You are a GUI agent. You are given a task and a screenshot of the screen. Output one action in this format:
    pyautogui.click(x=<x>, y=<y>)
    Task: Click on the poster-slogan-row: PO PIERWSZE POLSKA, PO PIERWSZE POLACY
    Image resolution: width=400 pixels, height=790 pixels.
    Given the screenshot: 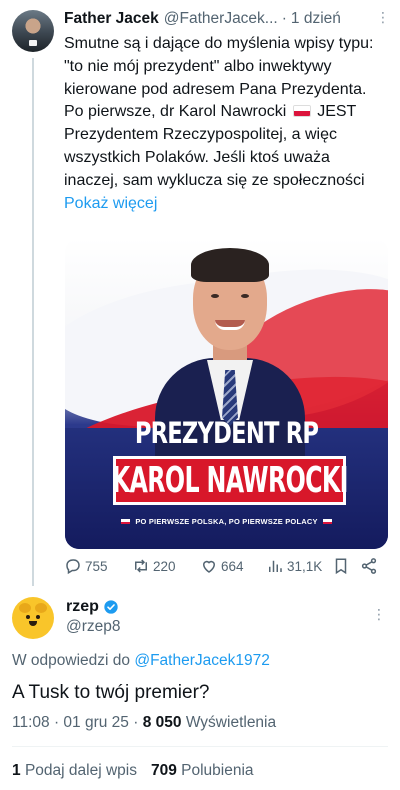 What is the action you would take?
    pyautogui.click(x=226, y=521)
    